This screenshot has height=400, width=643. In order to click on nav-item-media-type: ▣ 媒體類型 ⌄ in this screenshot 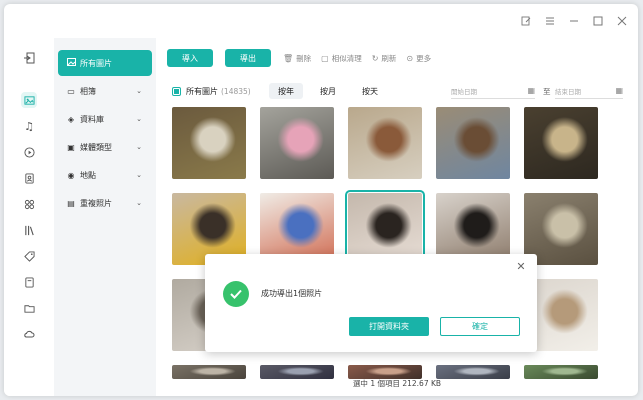, I will do `click(105, 147)`.